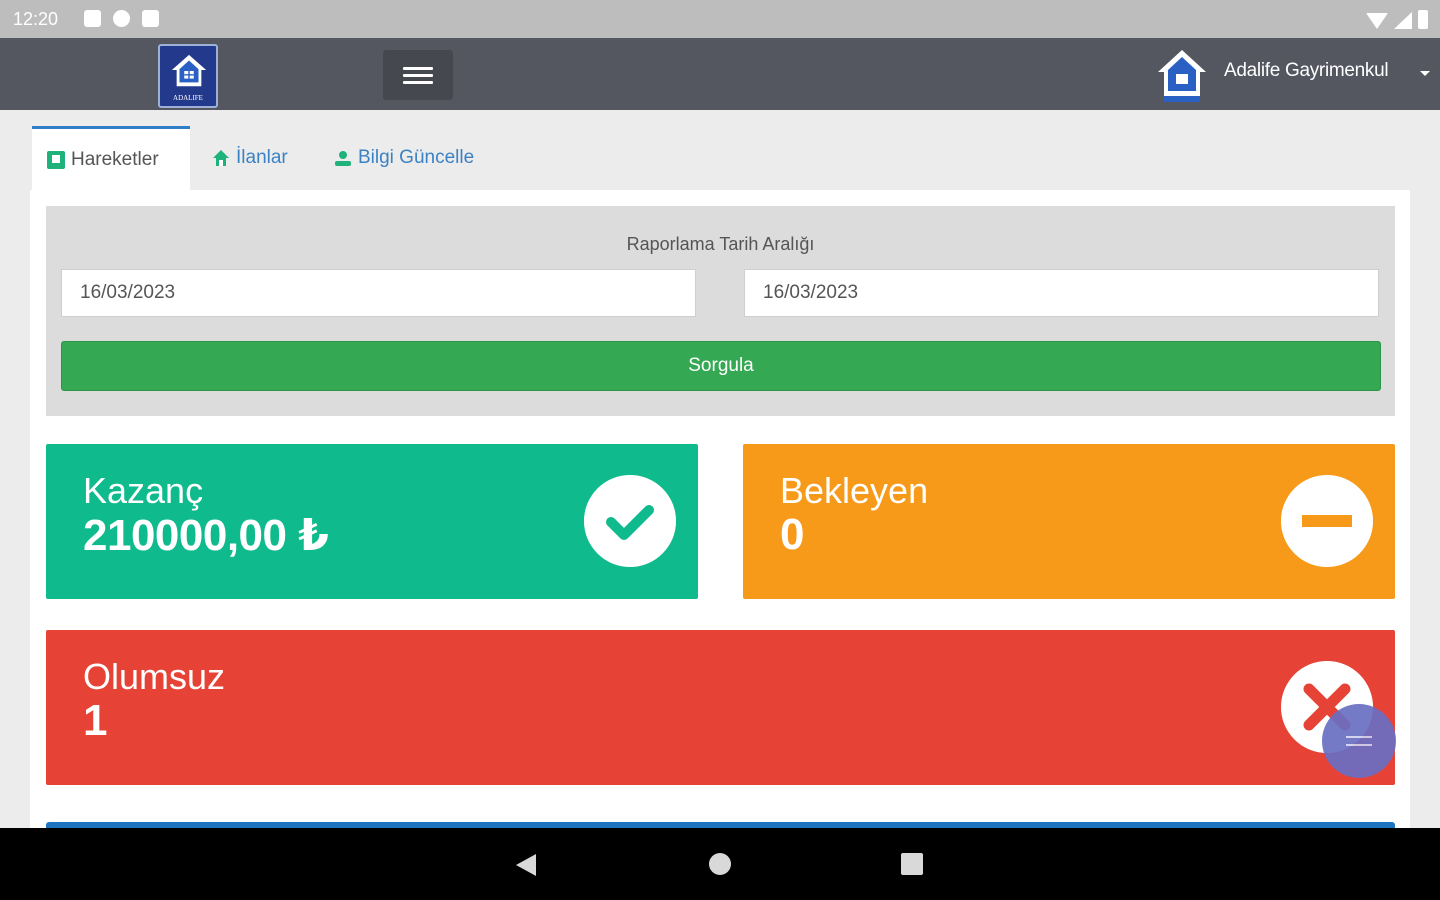  Describe the element at coordinates (1061, 293) in the screenshot. I see `end-date-field` at that location.